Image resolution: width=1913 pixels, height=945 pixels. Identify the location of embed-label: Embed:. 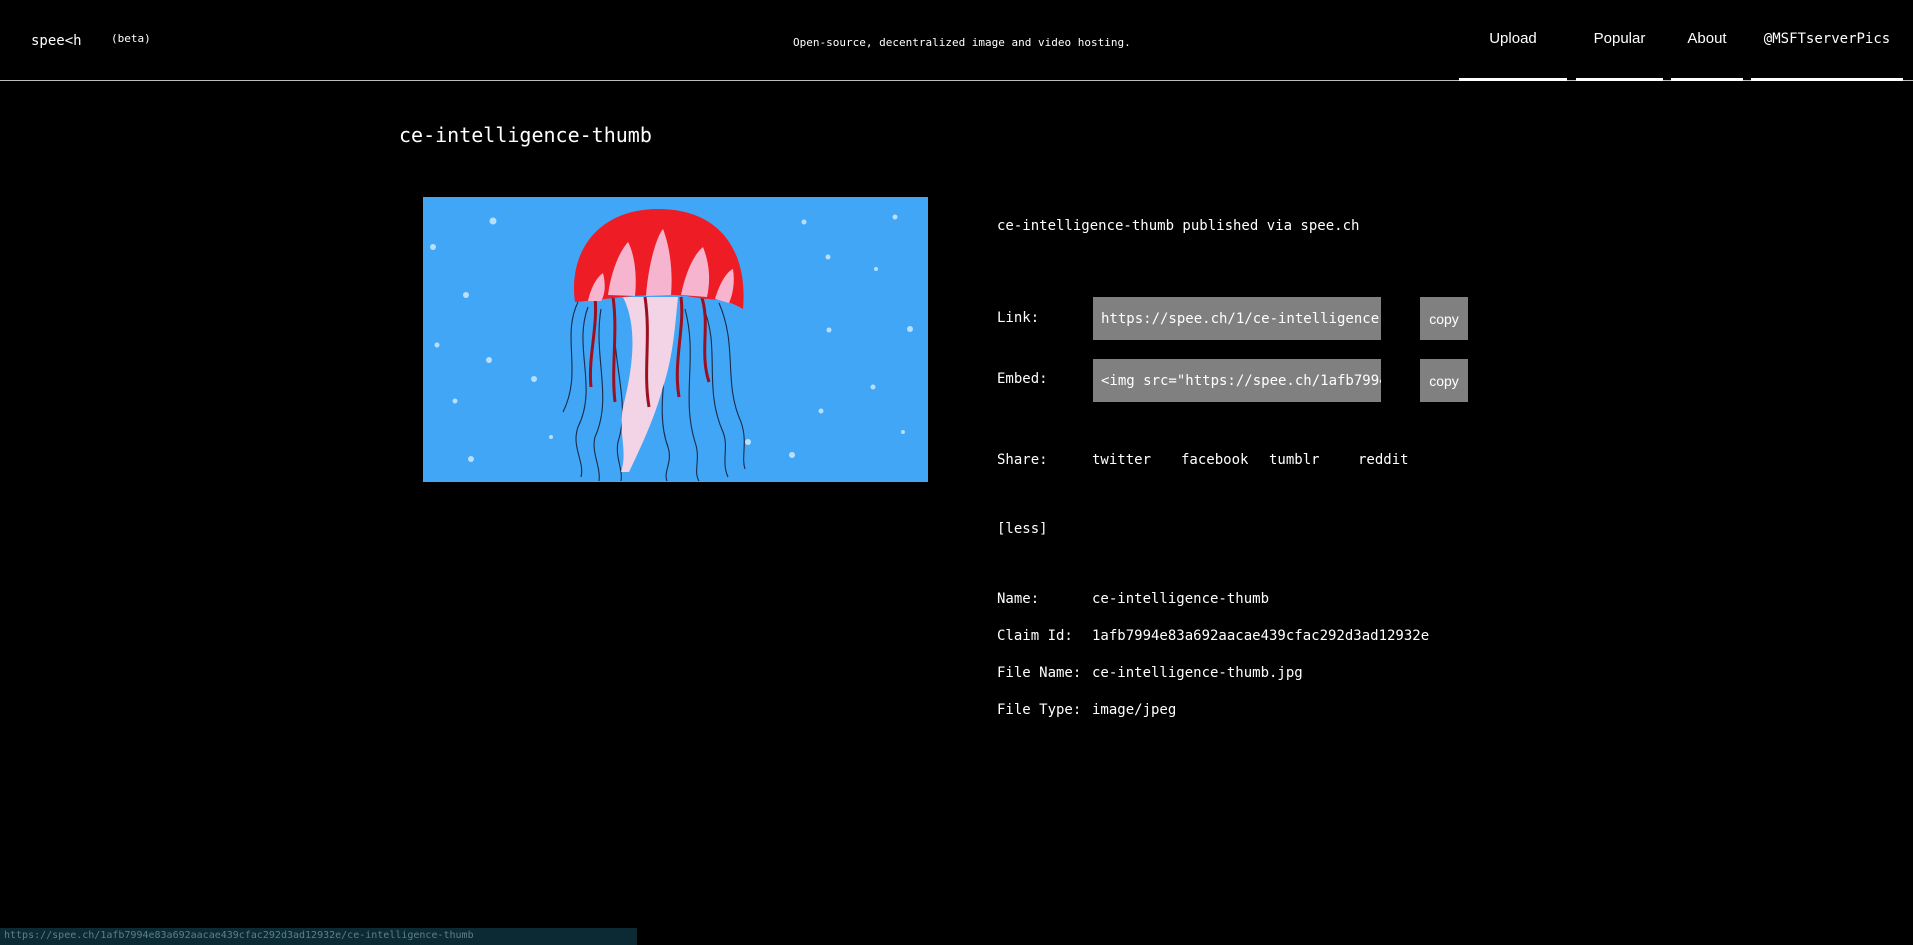
(1022, 379).